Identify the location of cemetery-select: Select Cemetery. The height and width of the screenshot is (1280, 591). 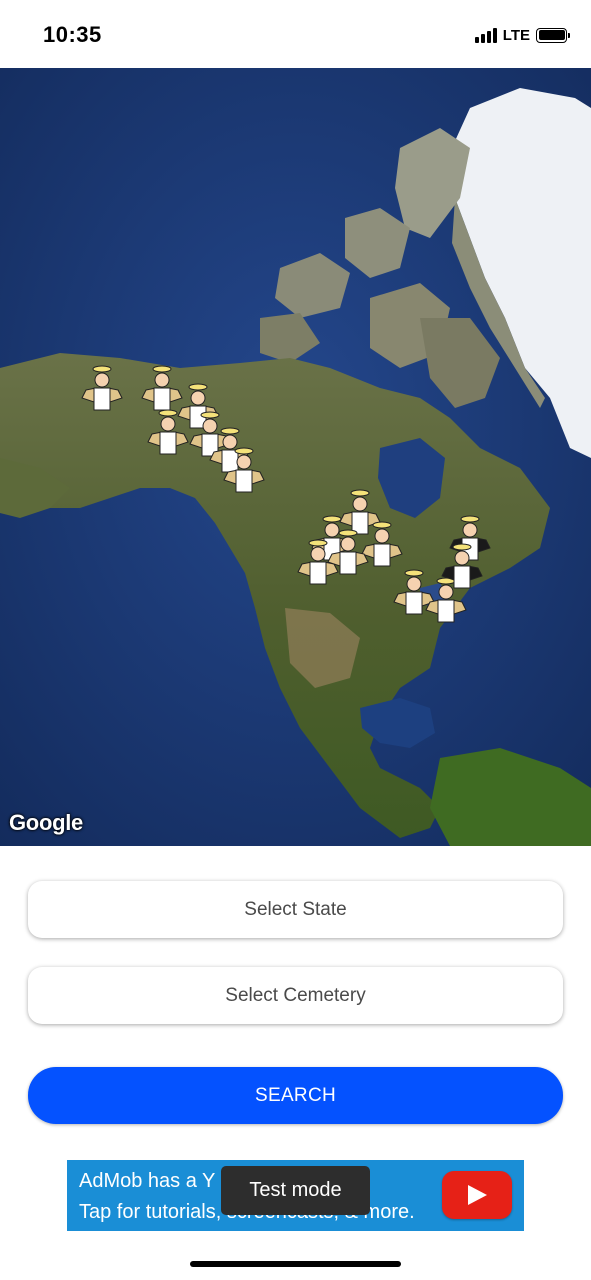
(295, 995).